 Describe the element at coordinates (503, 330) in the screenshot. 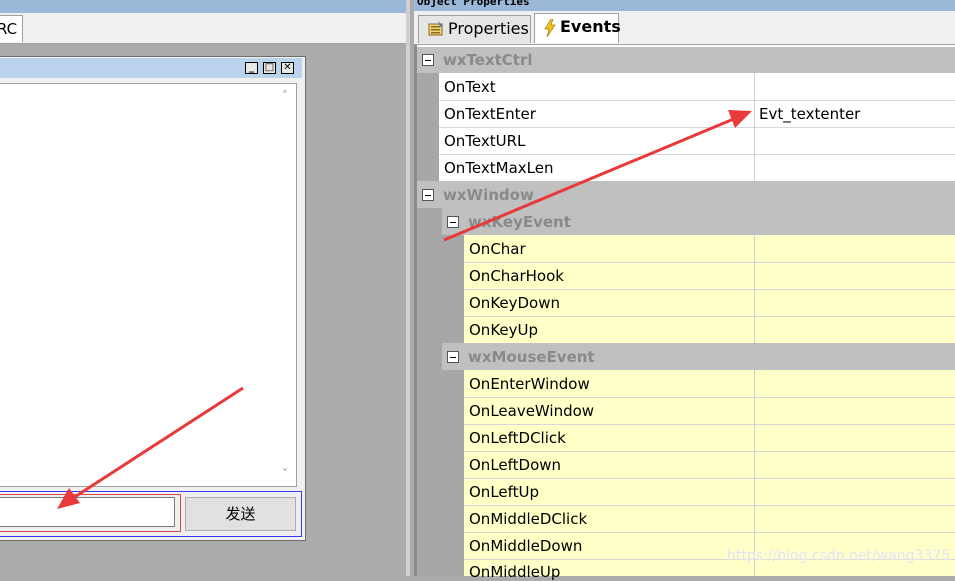

I see `event-name: OnKeyUp` at that location.